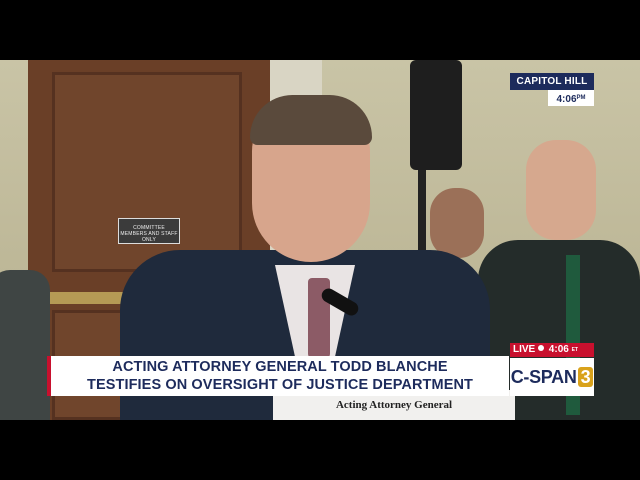 Image resolution: width=640 pixels, height=480 pixels. Describe the element at coordinates (541, 348) in the screenshot. I see `live-dot-icon` at that location.